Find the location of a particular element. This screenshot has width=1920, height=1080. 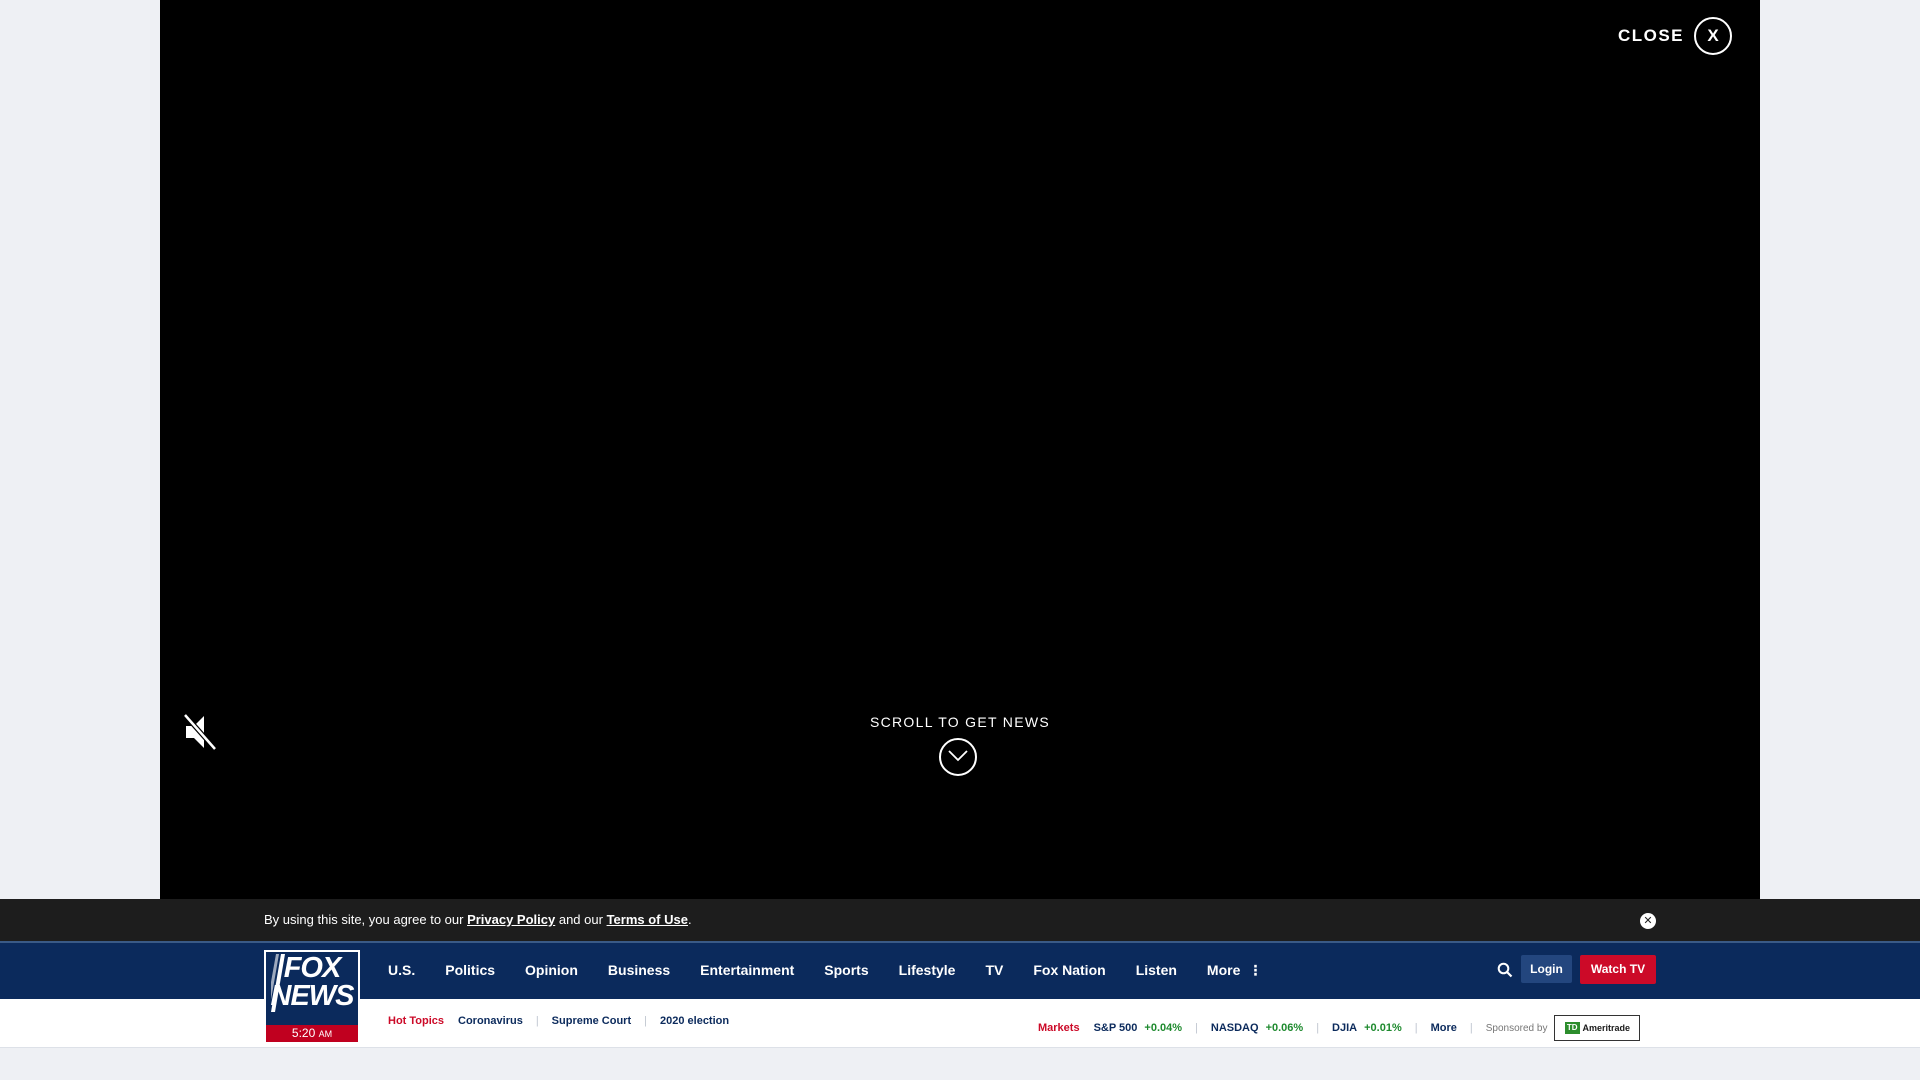

nav-more-label: More is located at coordinates (1223, 970).